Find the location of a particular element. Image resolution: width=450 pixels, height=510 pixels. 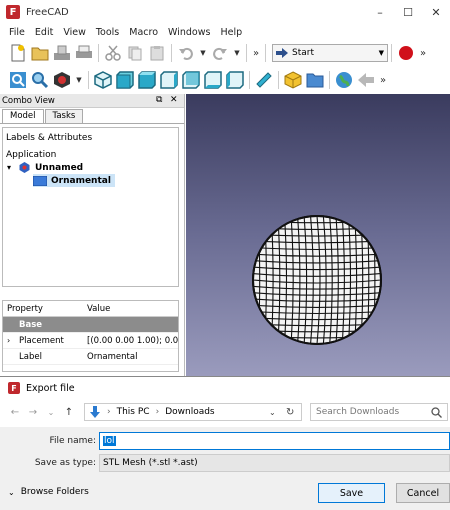

menu-macro: Macro is located at coordinates (143, 32).